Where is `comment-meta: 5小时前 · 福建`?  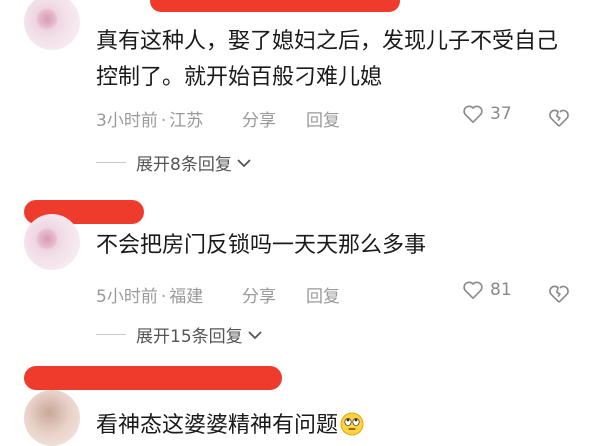
comment-meta: 5小时前 · 福建 is located at coordinates (150, 297).